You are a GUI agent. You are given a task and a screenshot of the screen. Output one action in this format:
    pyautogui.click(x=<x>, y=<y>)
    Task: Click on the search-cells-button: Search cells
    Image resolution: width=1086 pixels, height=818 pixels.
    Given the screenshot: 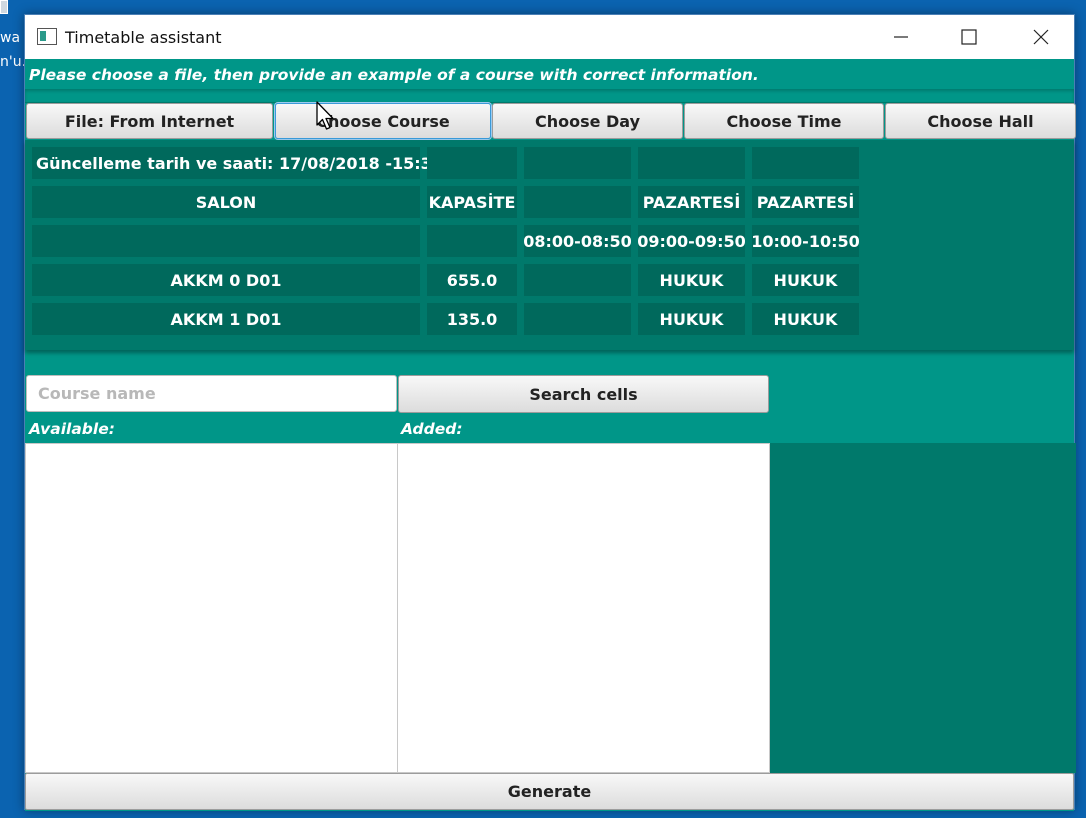 What is the action you would take?
    pyautogui.click(x=583, y=394)
    